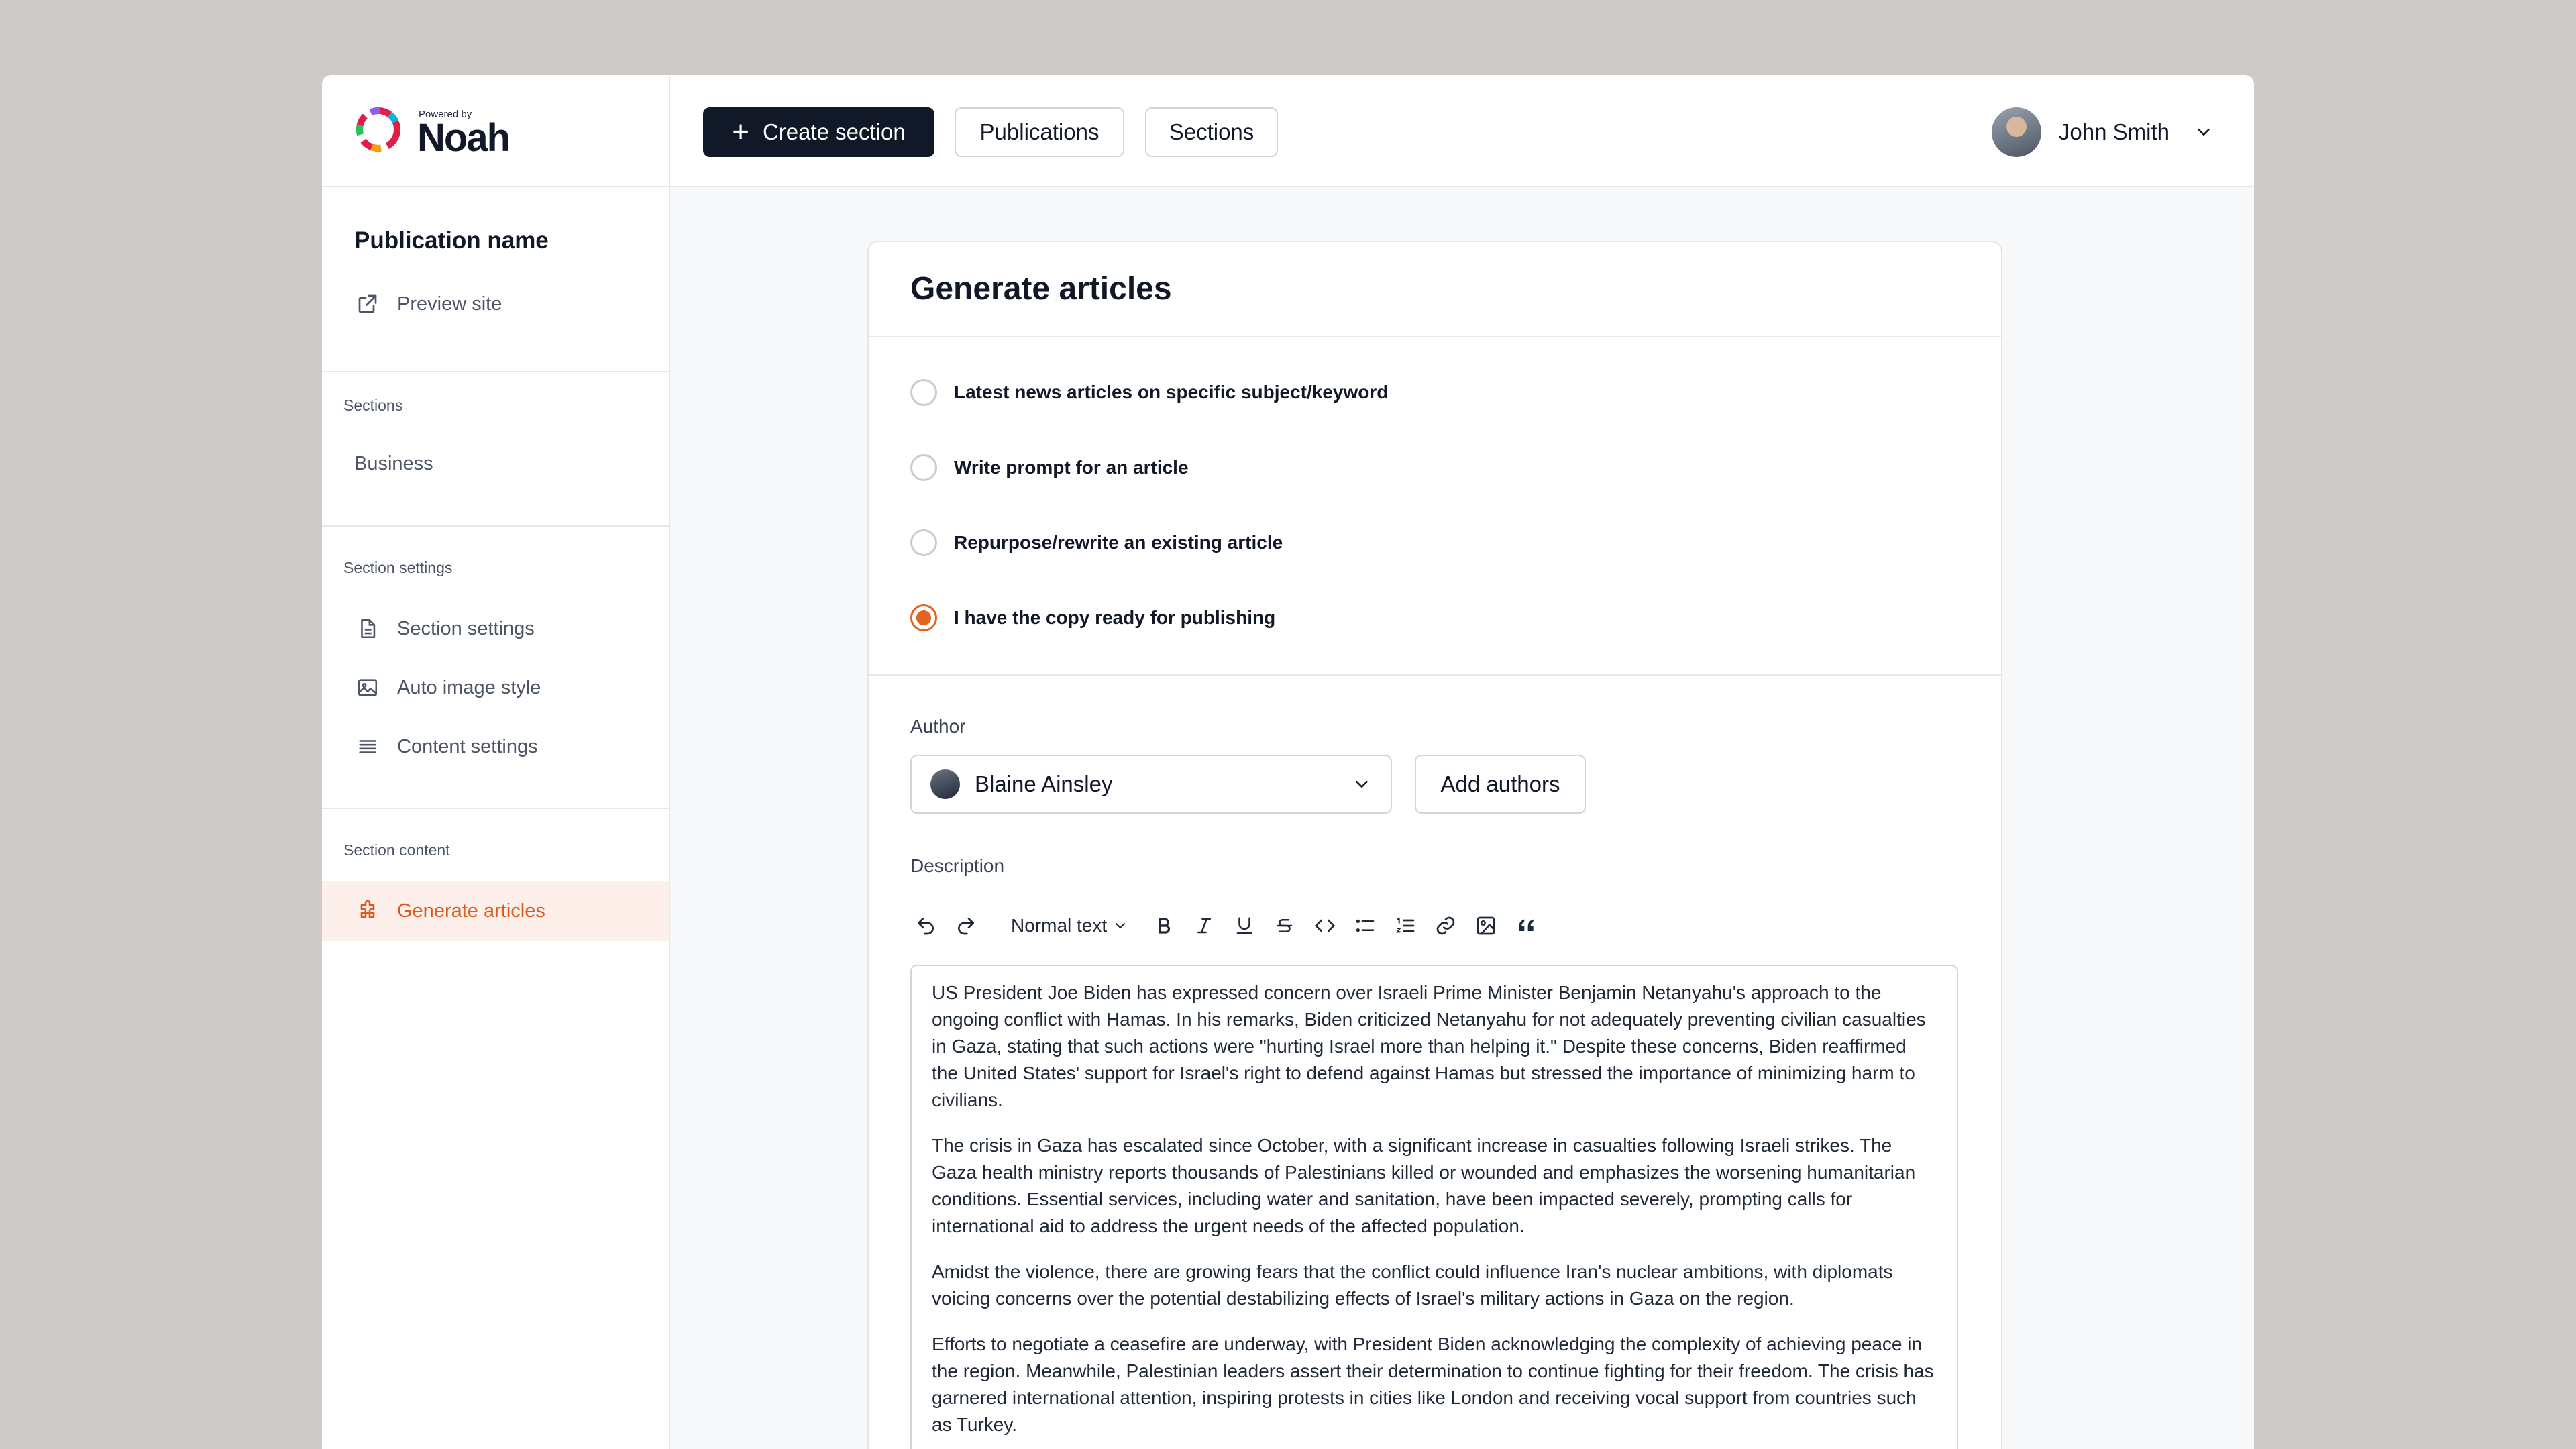 The image size is (2576, 1449). Describe the element at coordinates (367, 687) in the screenshot. I see `image-icon` at that location.